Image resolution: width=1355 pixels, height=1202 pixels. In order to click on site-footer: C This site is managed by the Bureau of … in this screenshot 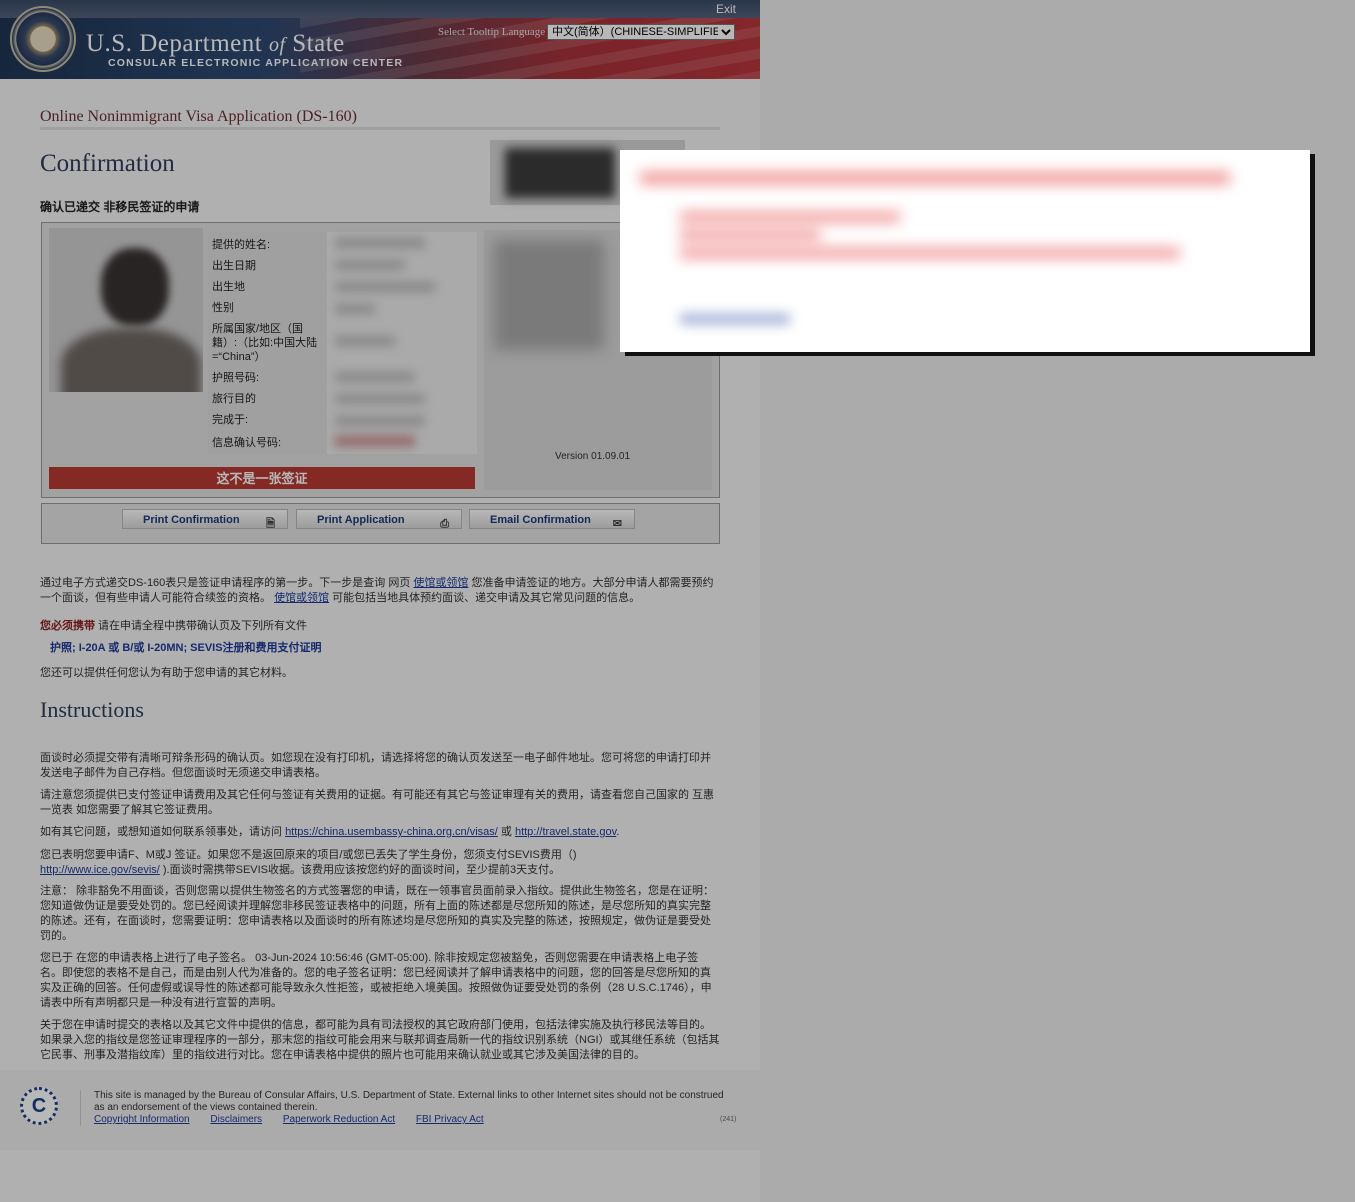, I will do `click(380, 1110)`.